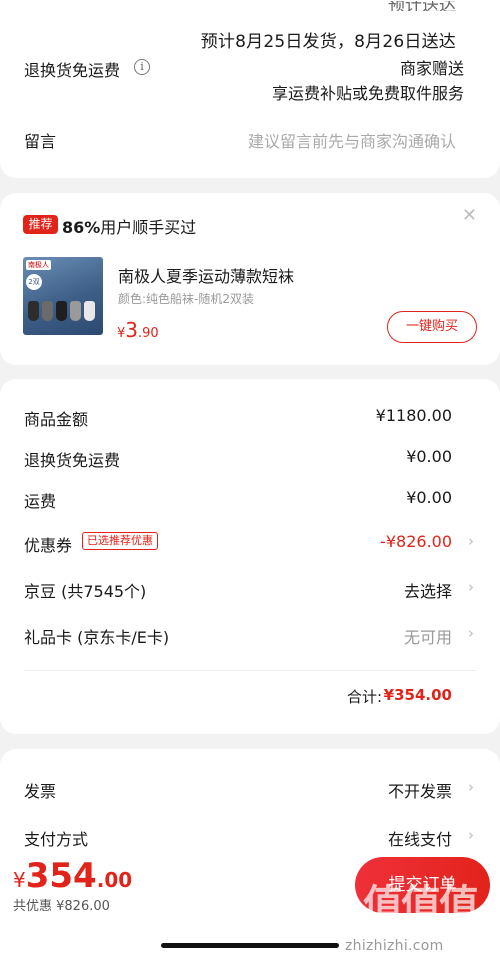 The width and height of the screenshot is (500, 960). What do you see at coordinates (420, 838) in the screenshot?
I see `payment-value: 在线支付` at bounding box center [420, 838].